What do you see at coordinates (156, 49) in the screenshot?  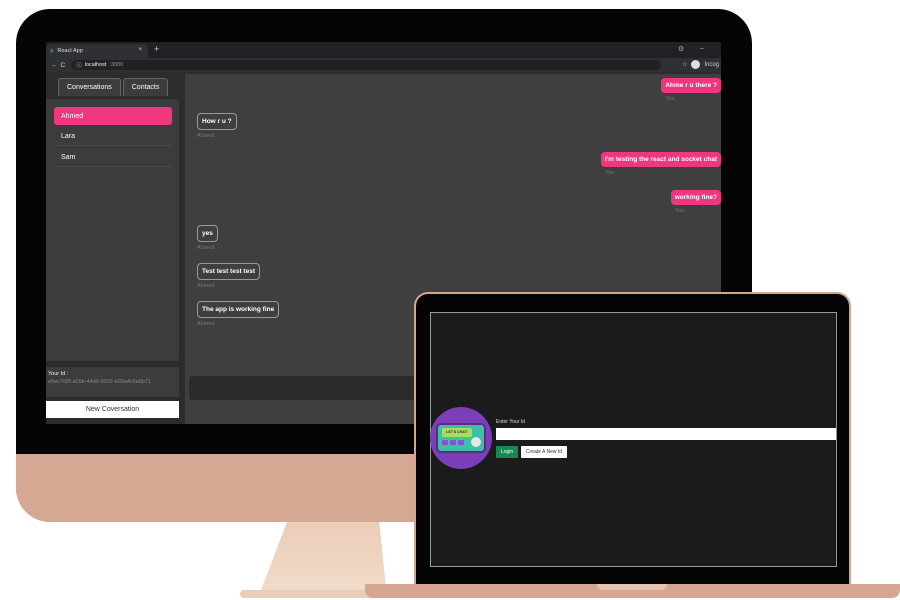 I see `new-tab-icon: +` at bounding box center [156, 49].